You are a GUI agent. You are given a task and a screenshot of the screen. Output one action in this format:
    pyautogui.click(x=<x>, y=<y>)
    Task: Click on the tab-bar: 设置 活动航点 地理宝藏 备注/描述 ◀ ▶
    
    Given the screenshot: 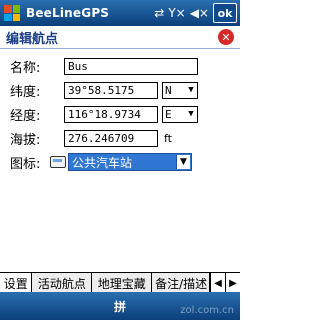 What is the action you would take?
    pyautogui.click(x=120, y=282)
    